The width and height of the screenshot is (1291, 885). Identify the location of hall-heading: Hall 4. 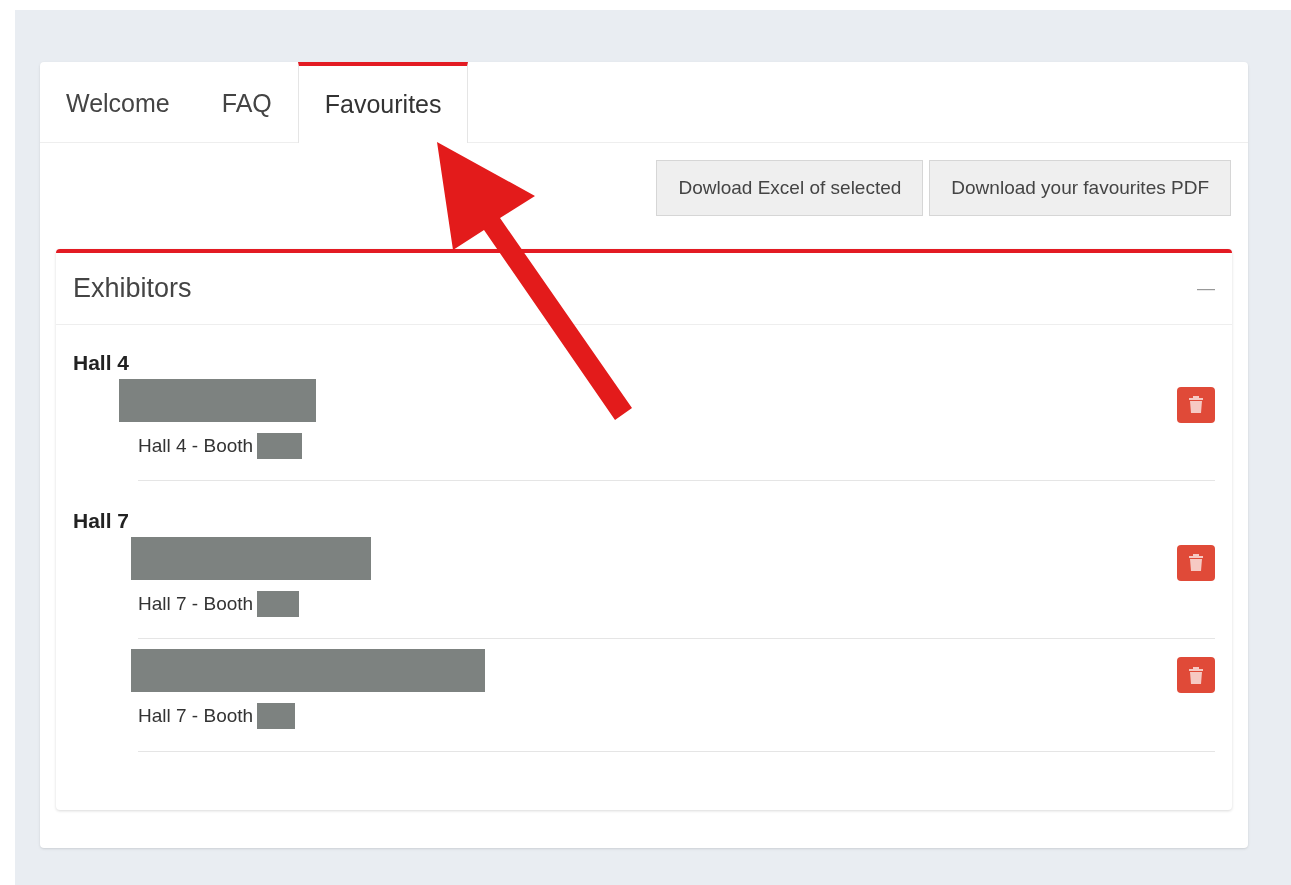
(102, 363).